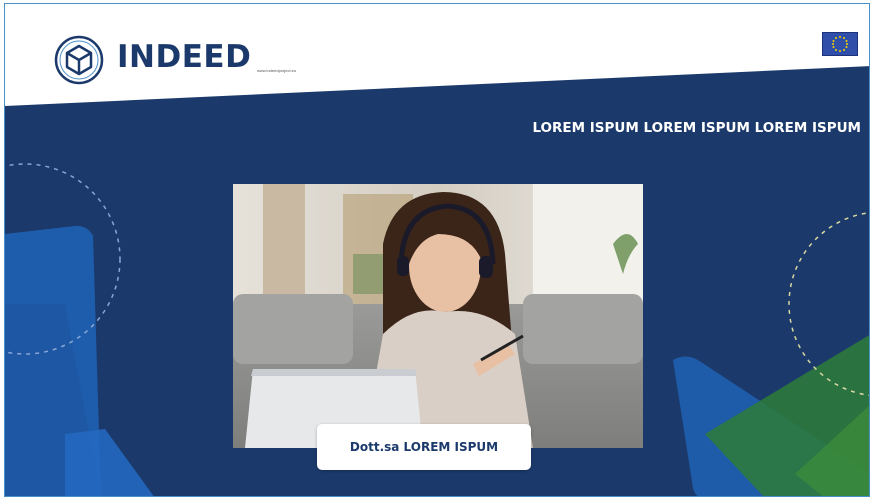 This screenshot has height=499, width=873. Describe the element at coordinates (840, 44) in the screenshot. I see `eu-flag-icon` at that location.